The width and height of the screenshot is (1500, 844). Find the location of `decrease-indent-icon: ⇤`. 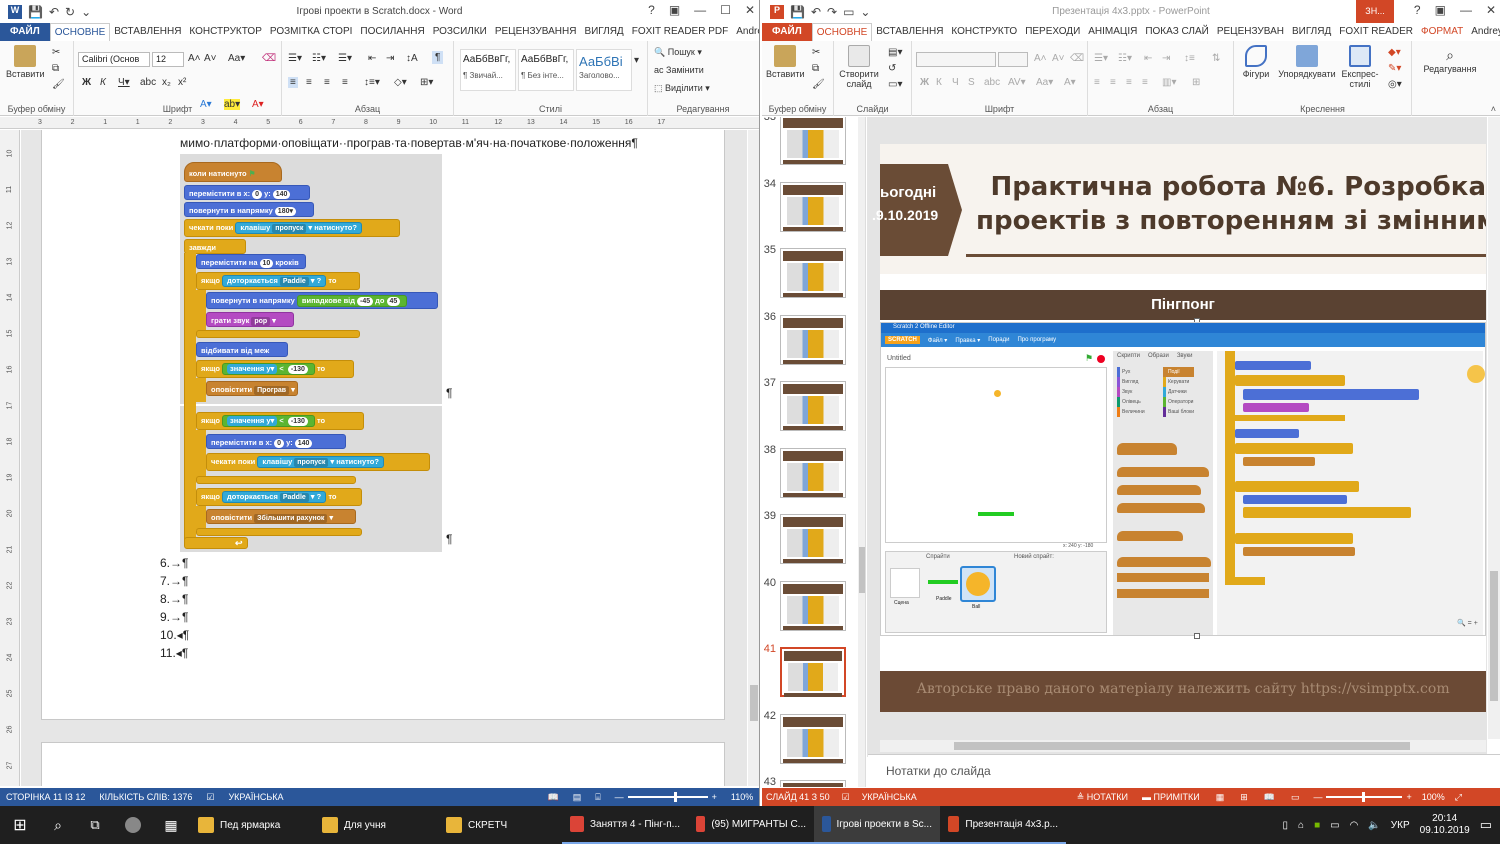

decrease-indent-icon: ⇤ is located at coordinates (1148, 58).